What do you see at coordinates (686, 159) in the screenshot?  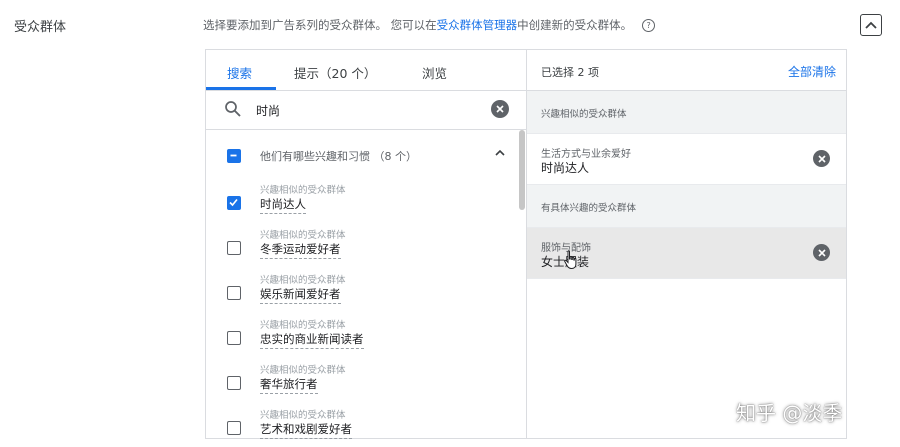 I see `selected-item: 生活方式与业余爱好 时尚达人` at bounding box center [686, 159].